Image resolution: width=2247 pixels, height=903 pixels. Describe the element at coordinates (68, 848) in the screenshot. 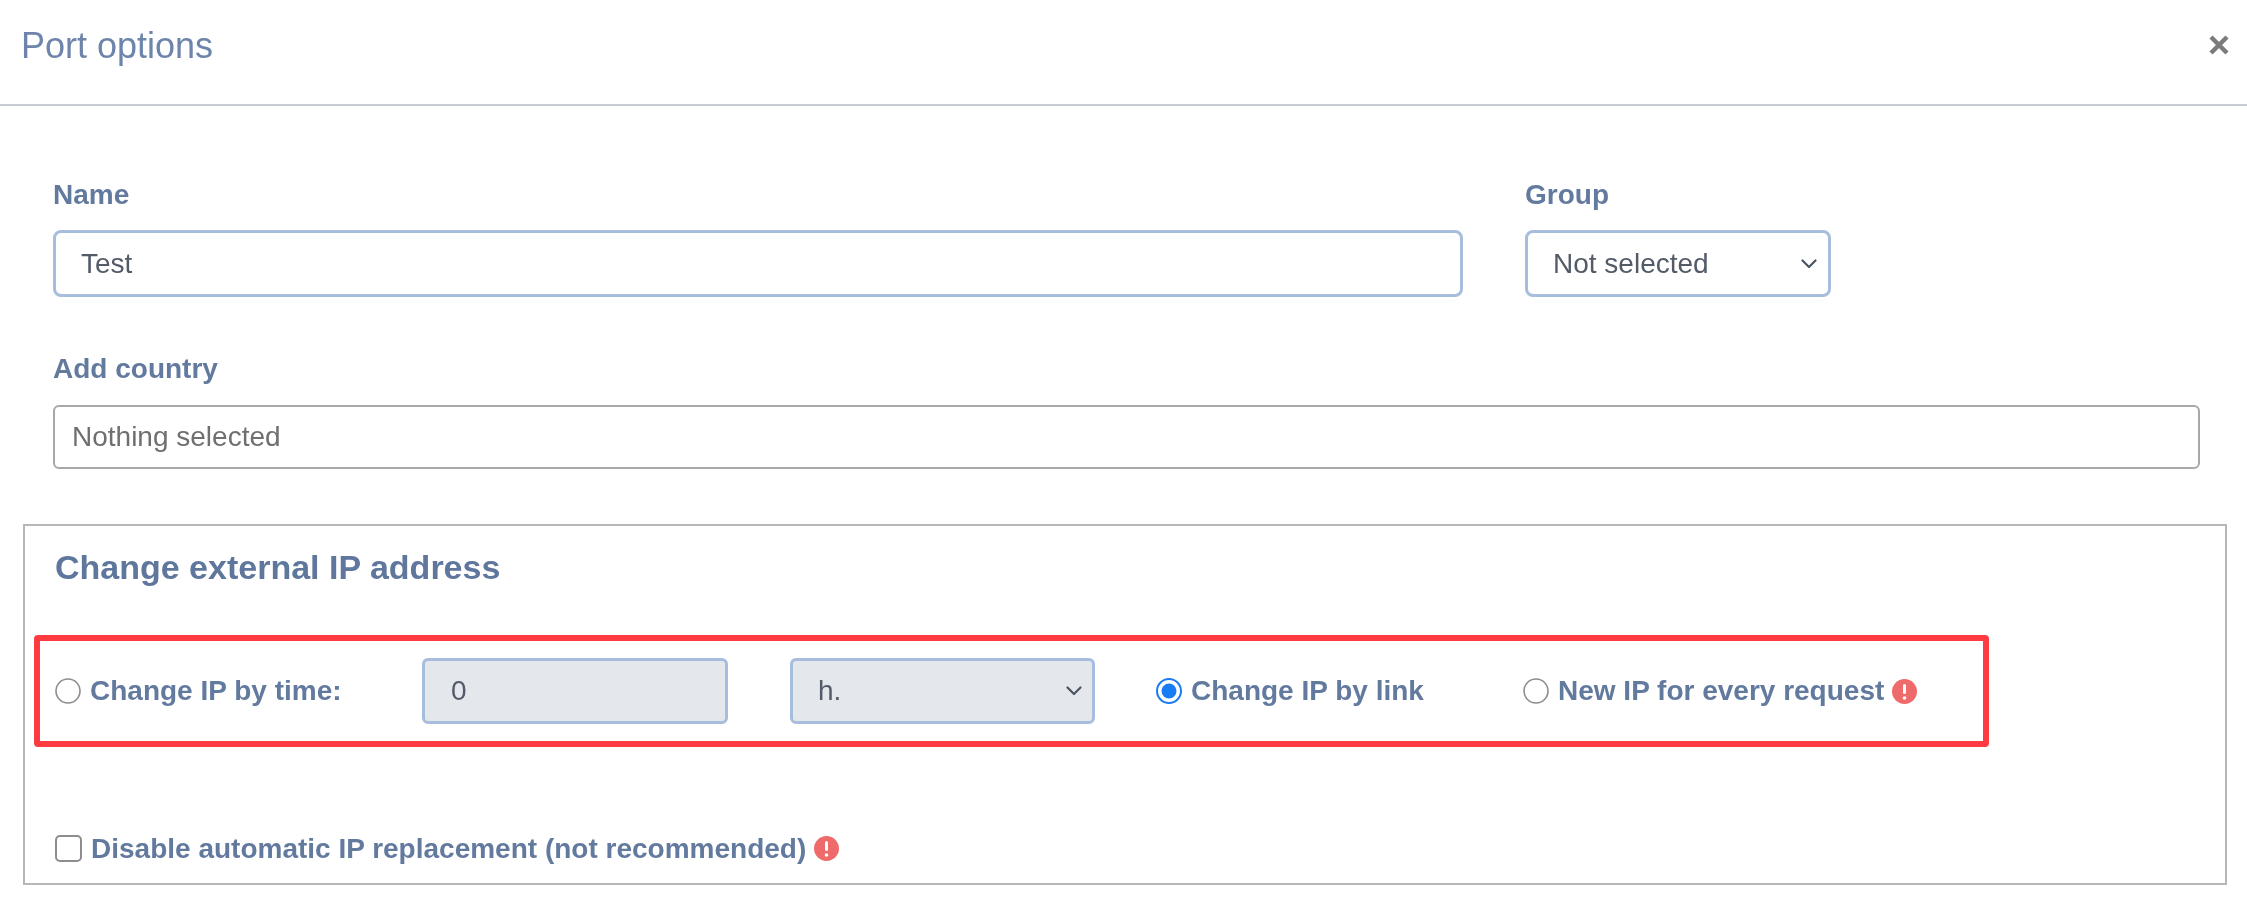

I see `checkbox` at that location.